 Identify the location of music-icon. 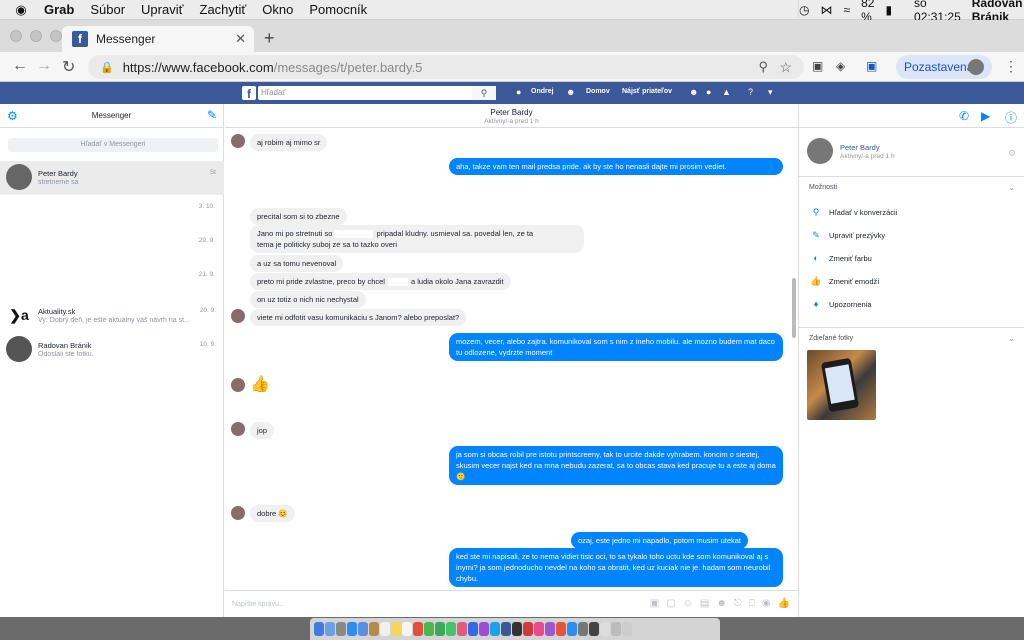
(539, 629).